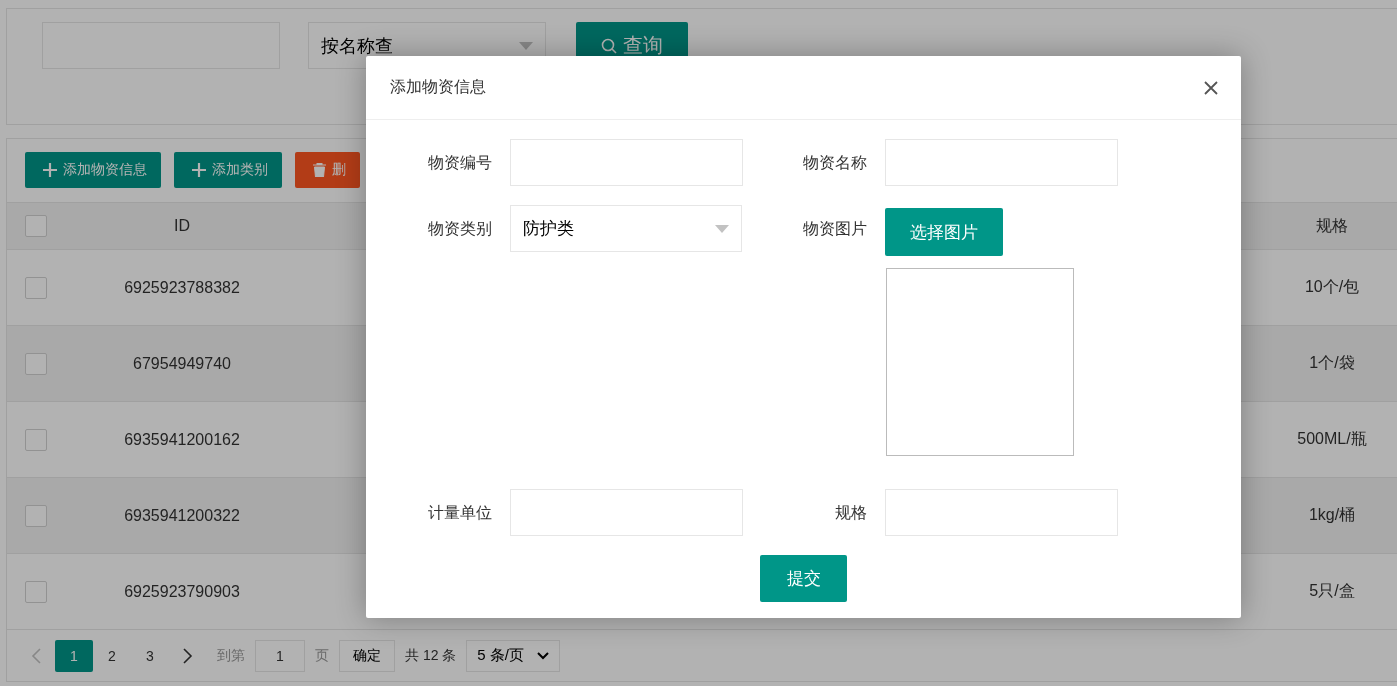 Image resolution: width=1397 pixels, height=686 pixels. What do you see at coordinates (851, 513) in the screenshot?
I see `field-label: 规格` at bounding box center [851, 513].